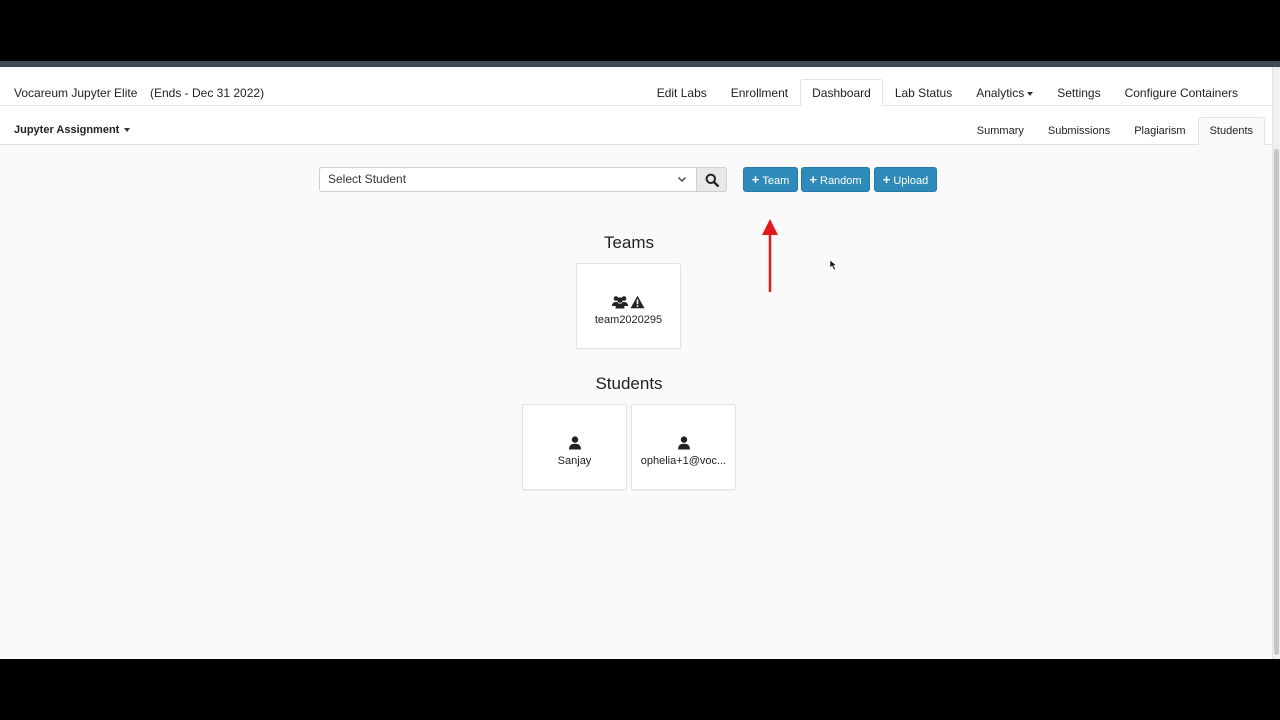 The image size is (1280, 720). What do you see at coordinates (629, 242) in the screenshot?
I see `teams-heading: Teams` at bounding box center [629, 242].